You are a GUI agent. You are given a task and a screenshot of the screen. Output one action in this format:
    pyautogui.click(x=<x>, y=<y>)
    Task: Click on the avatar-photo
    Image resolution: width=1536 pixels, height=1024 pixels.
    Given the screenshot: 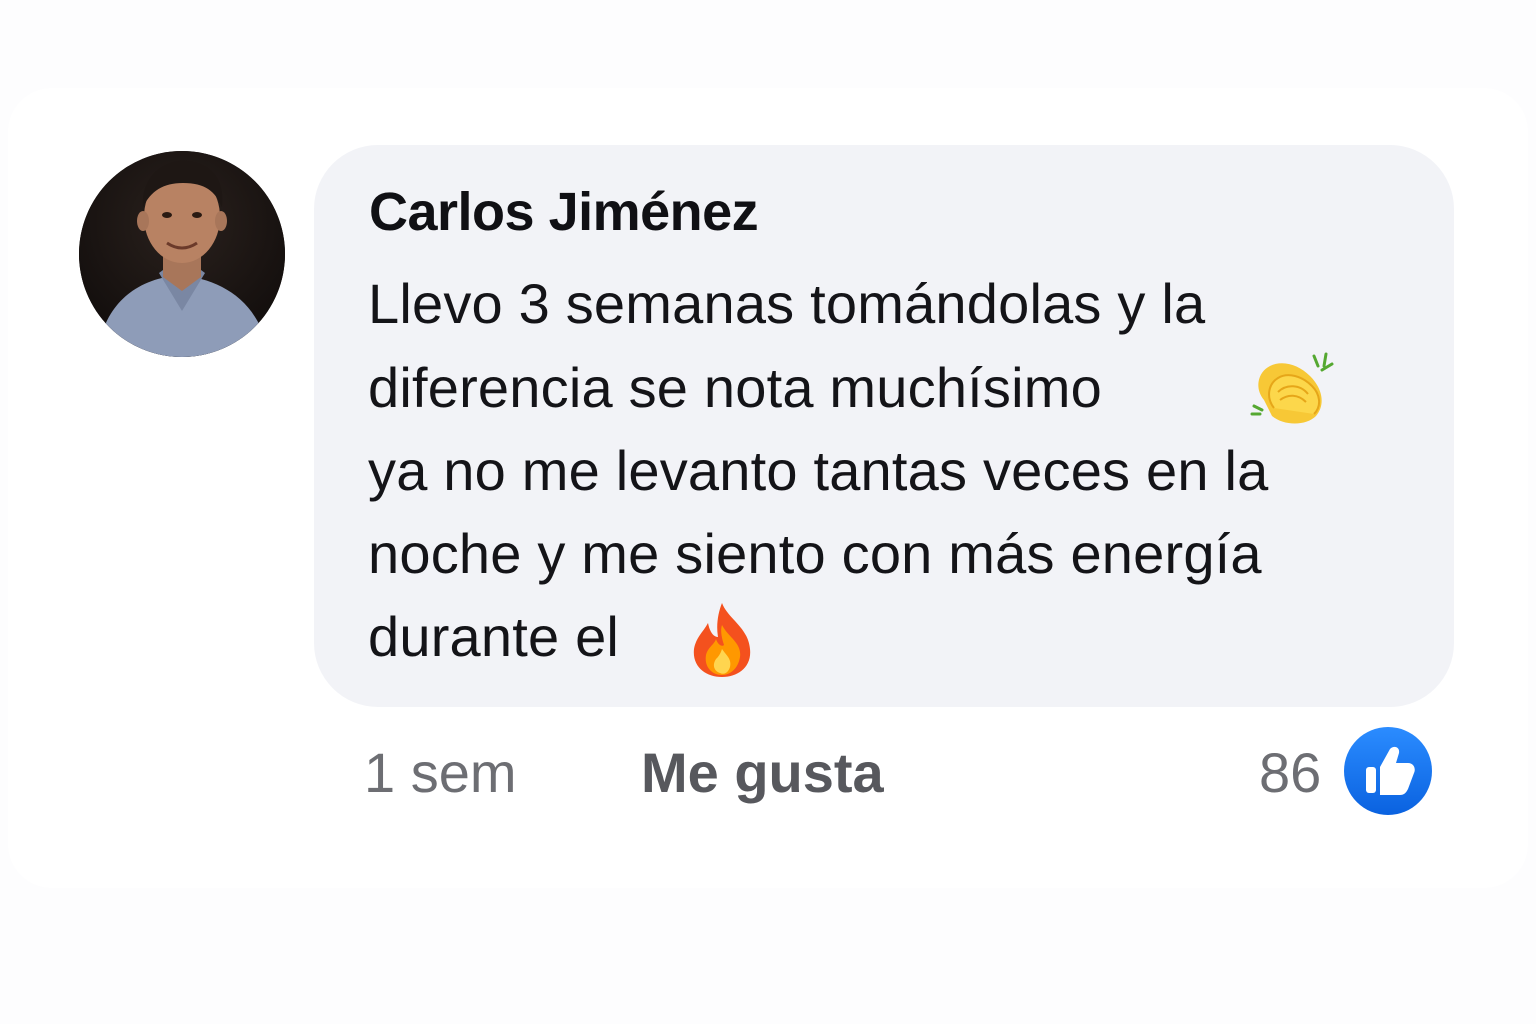 What is the action you would take?
    pyautogui.click(x=182, y=254)
    